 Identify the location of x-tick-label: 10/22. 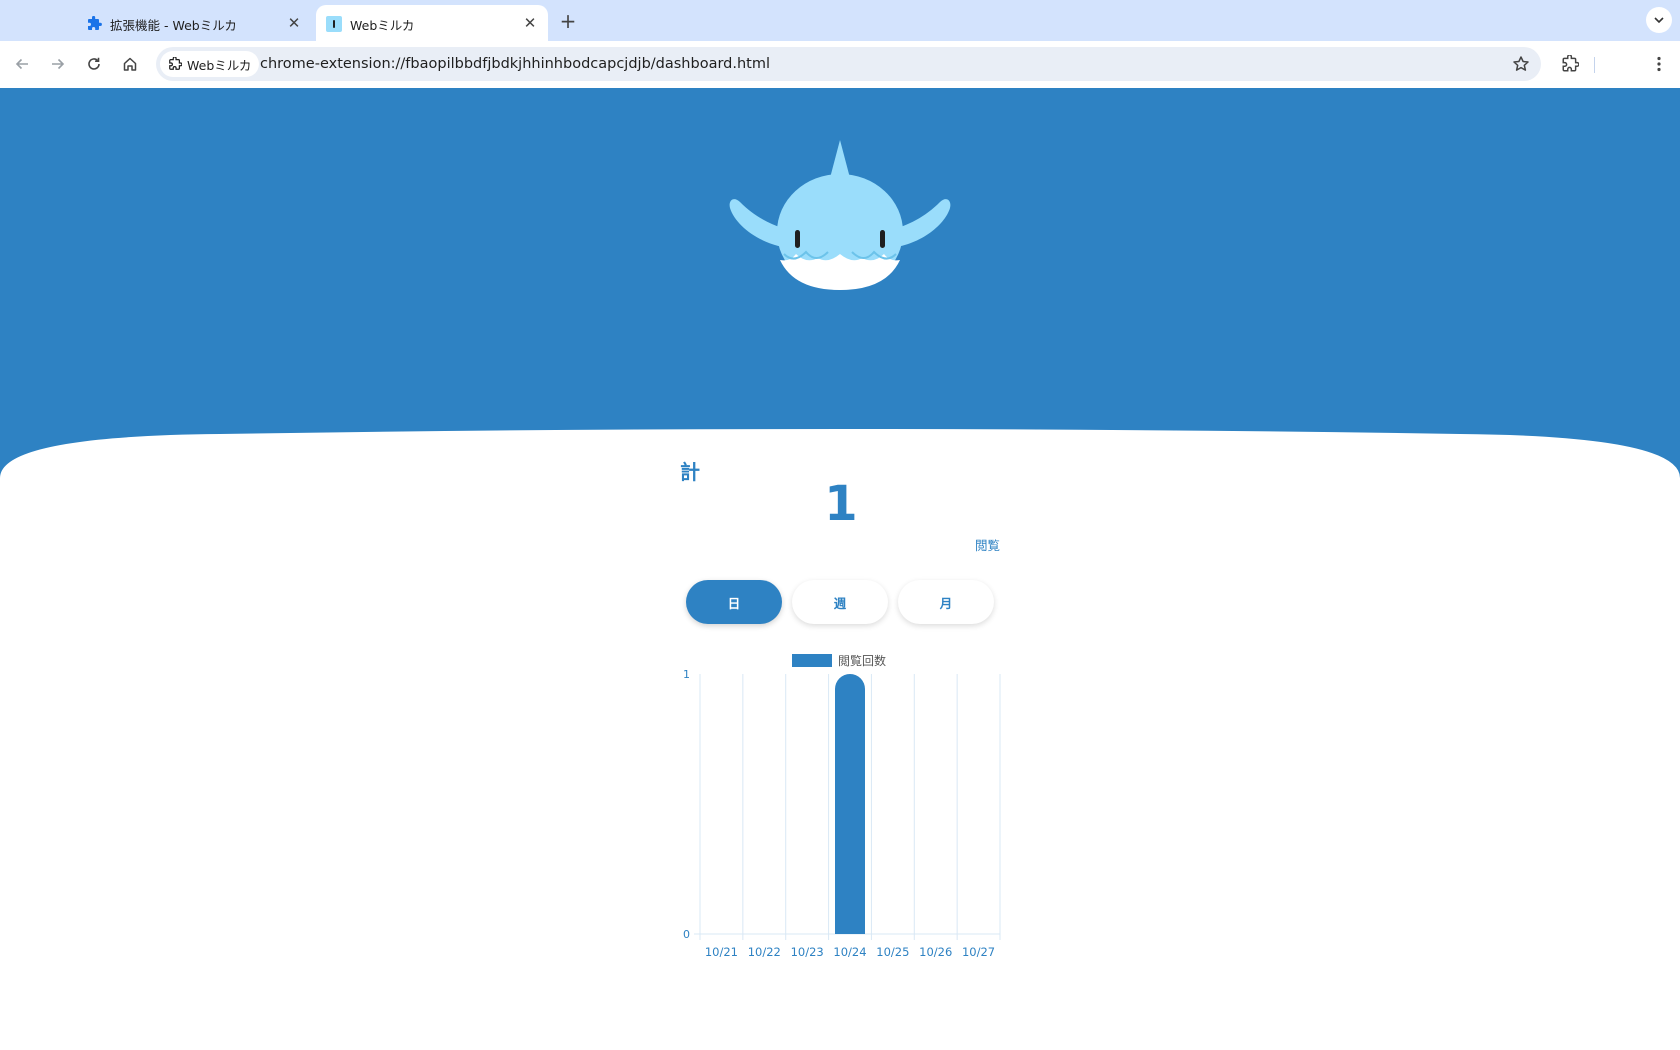
(764, 952).